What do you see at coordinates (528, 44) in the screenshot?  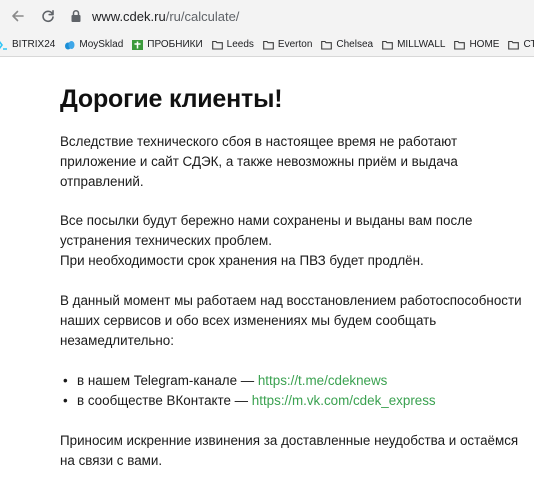 I see `bookmark-label: СТРИМ` at bounding box center [528, 44].